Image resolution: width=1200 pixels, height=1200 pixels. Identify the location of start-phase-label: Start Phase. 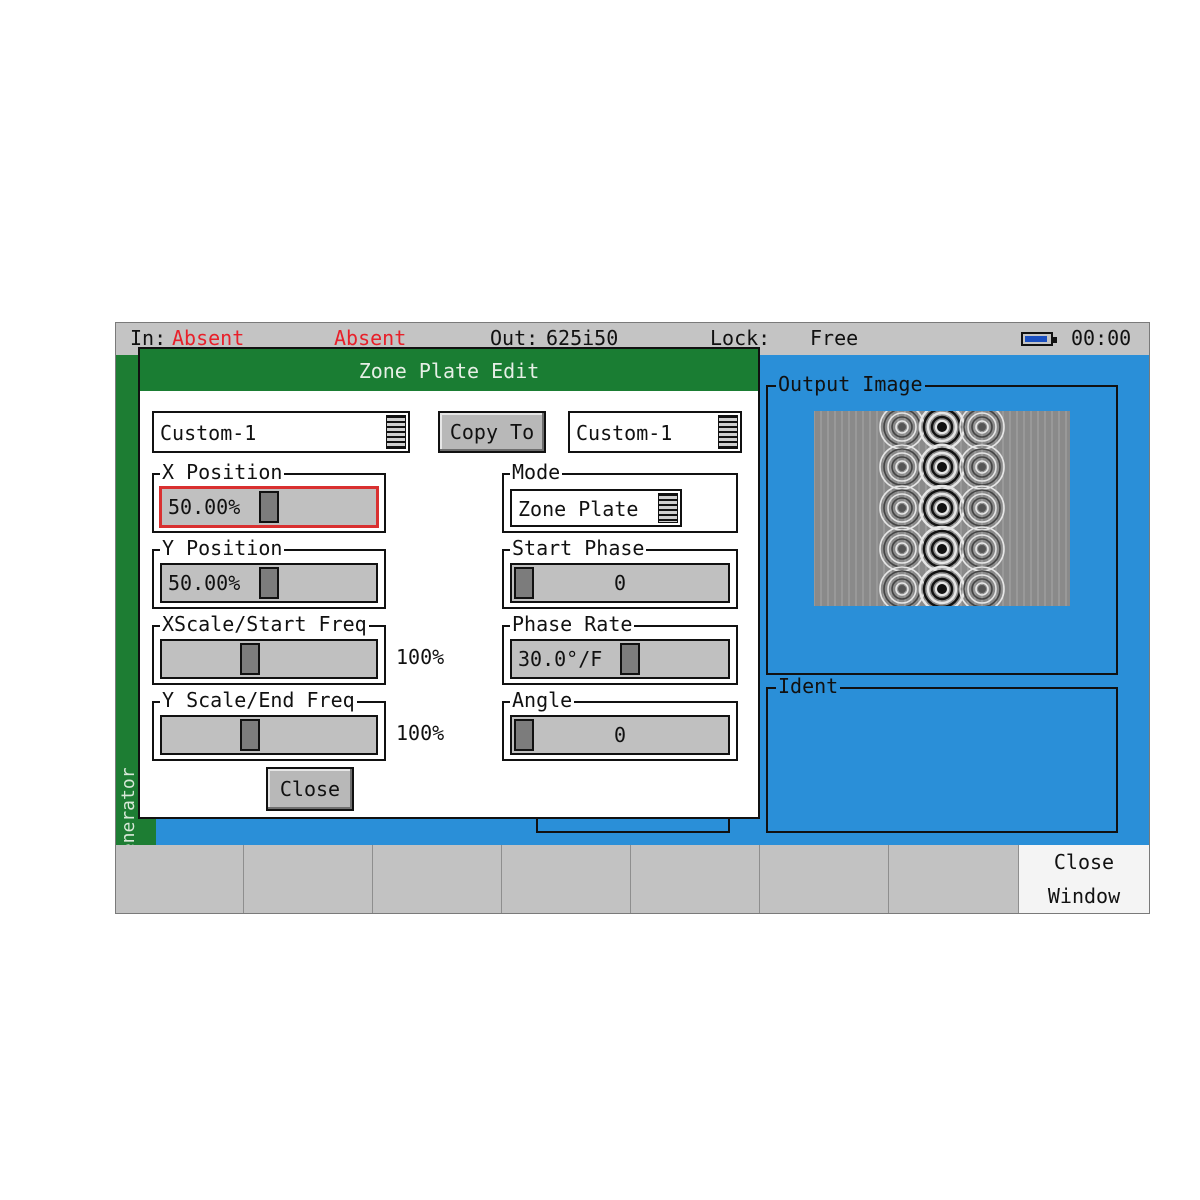
(578, 548).